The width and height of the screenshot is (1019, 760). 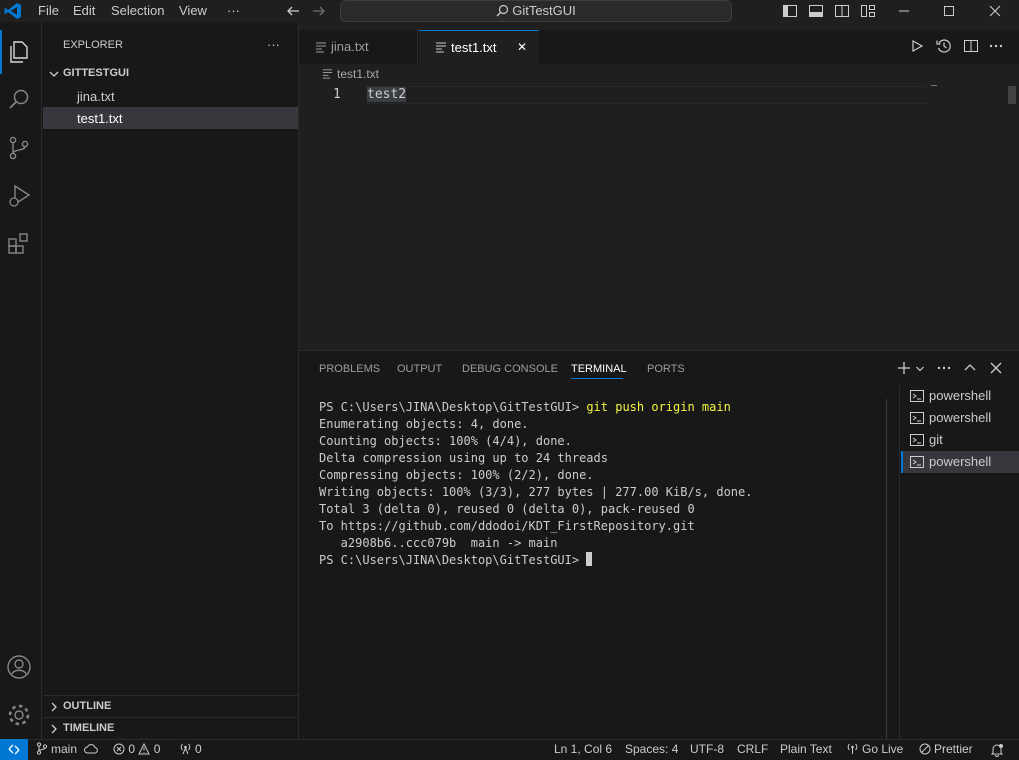 I want to click on go-live-status: Go Live, so click(x=874, y=749).